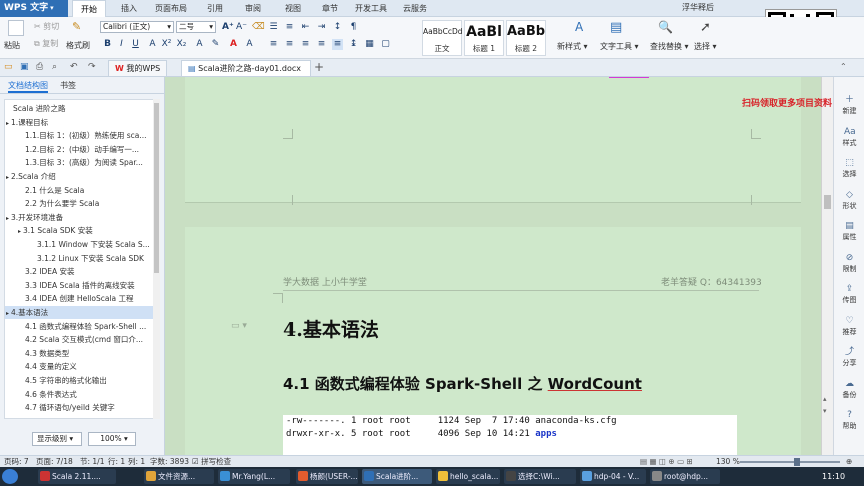 This screenshot has width=864, height=486. I want to click on select-button: 选择 ▾, so click(705, 46).